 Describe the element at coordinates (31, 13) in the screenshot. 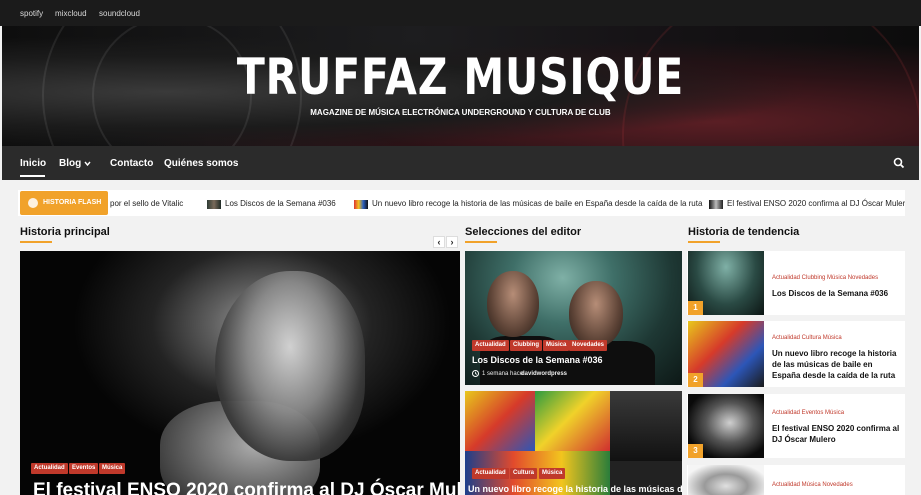

I see `spotify-link: spotify` at that location.